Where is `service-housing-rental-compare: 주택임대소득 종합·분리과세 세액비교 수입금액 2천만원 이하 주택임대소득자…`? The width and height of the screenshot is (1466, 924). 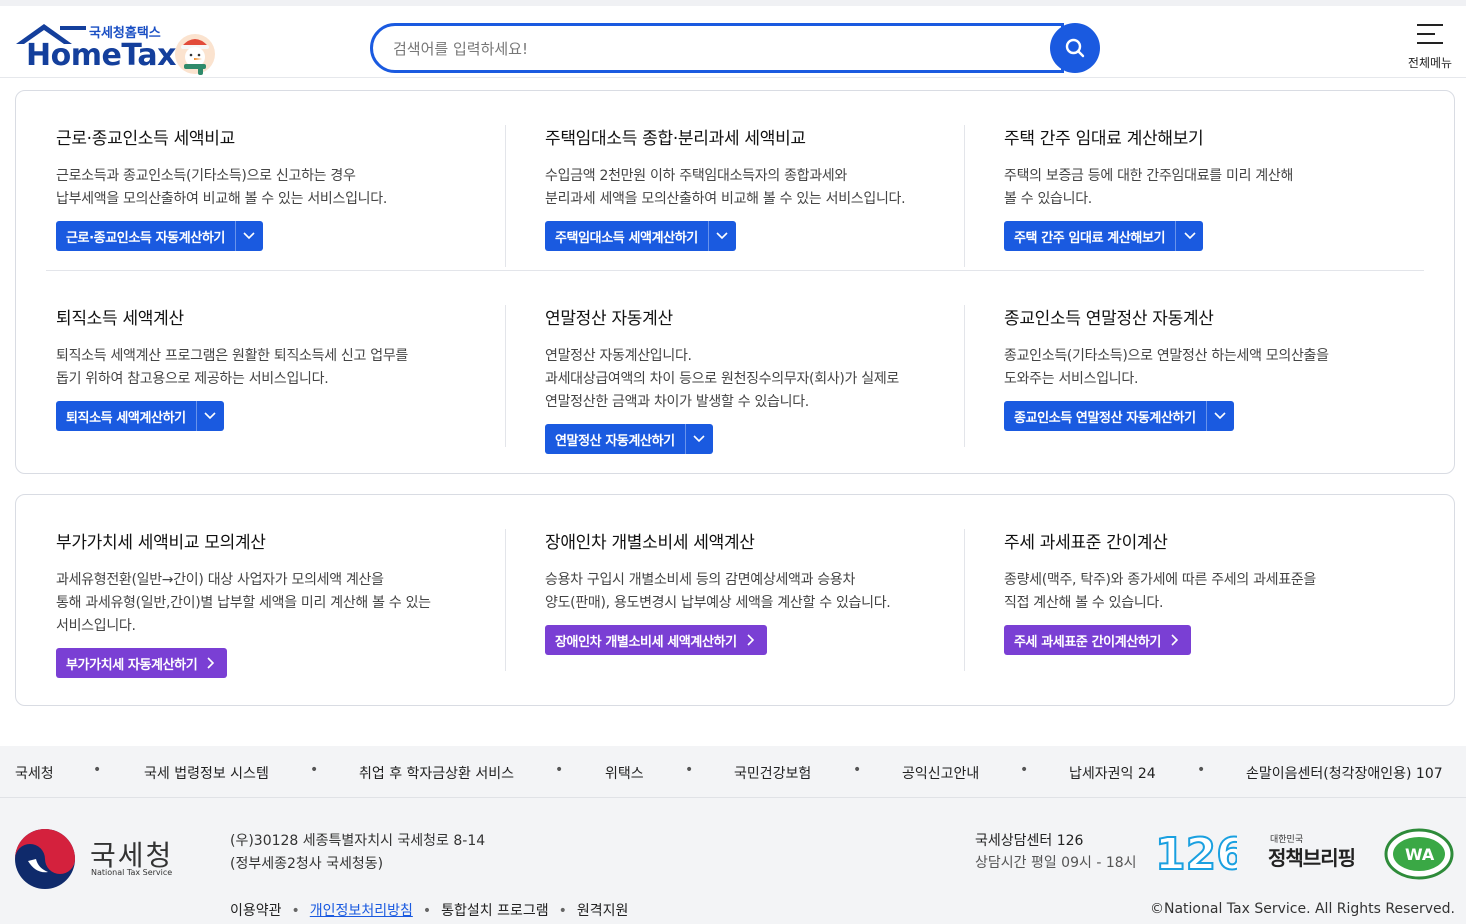
service-housing-rental-compare: 주택임대소득 종합·분리과세 세액비교 수입금액 2천만원 이하 주택임대소득자… is located at coordinates (755, 187).